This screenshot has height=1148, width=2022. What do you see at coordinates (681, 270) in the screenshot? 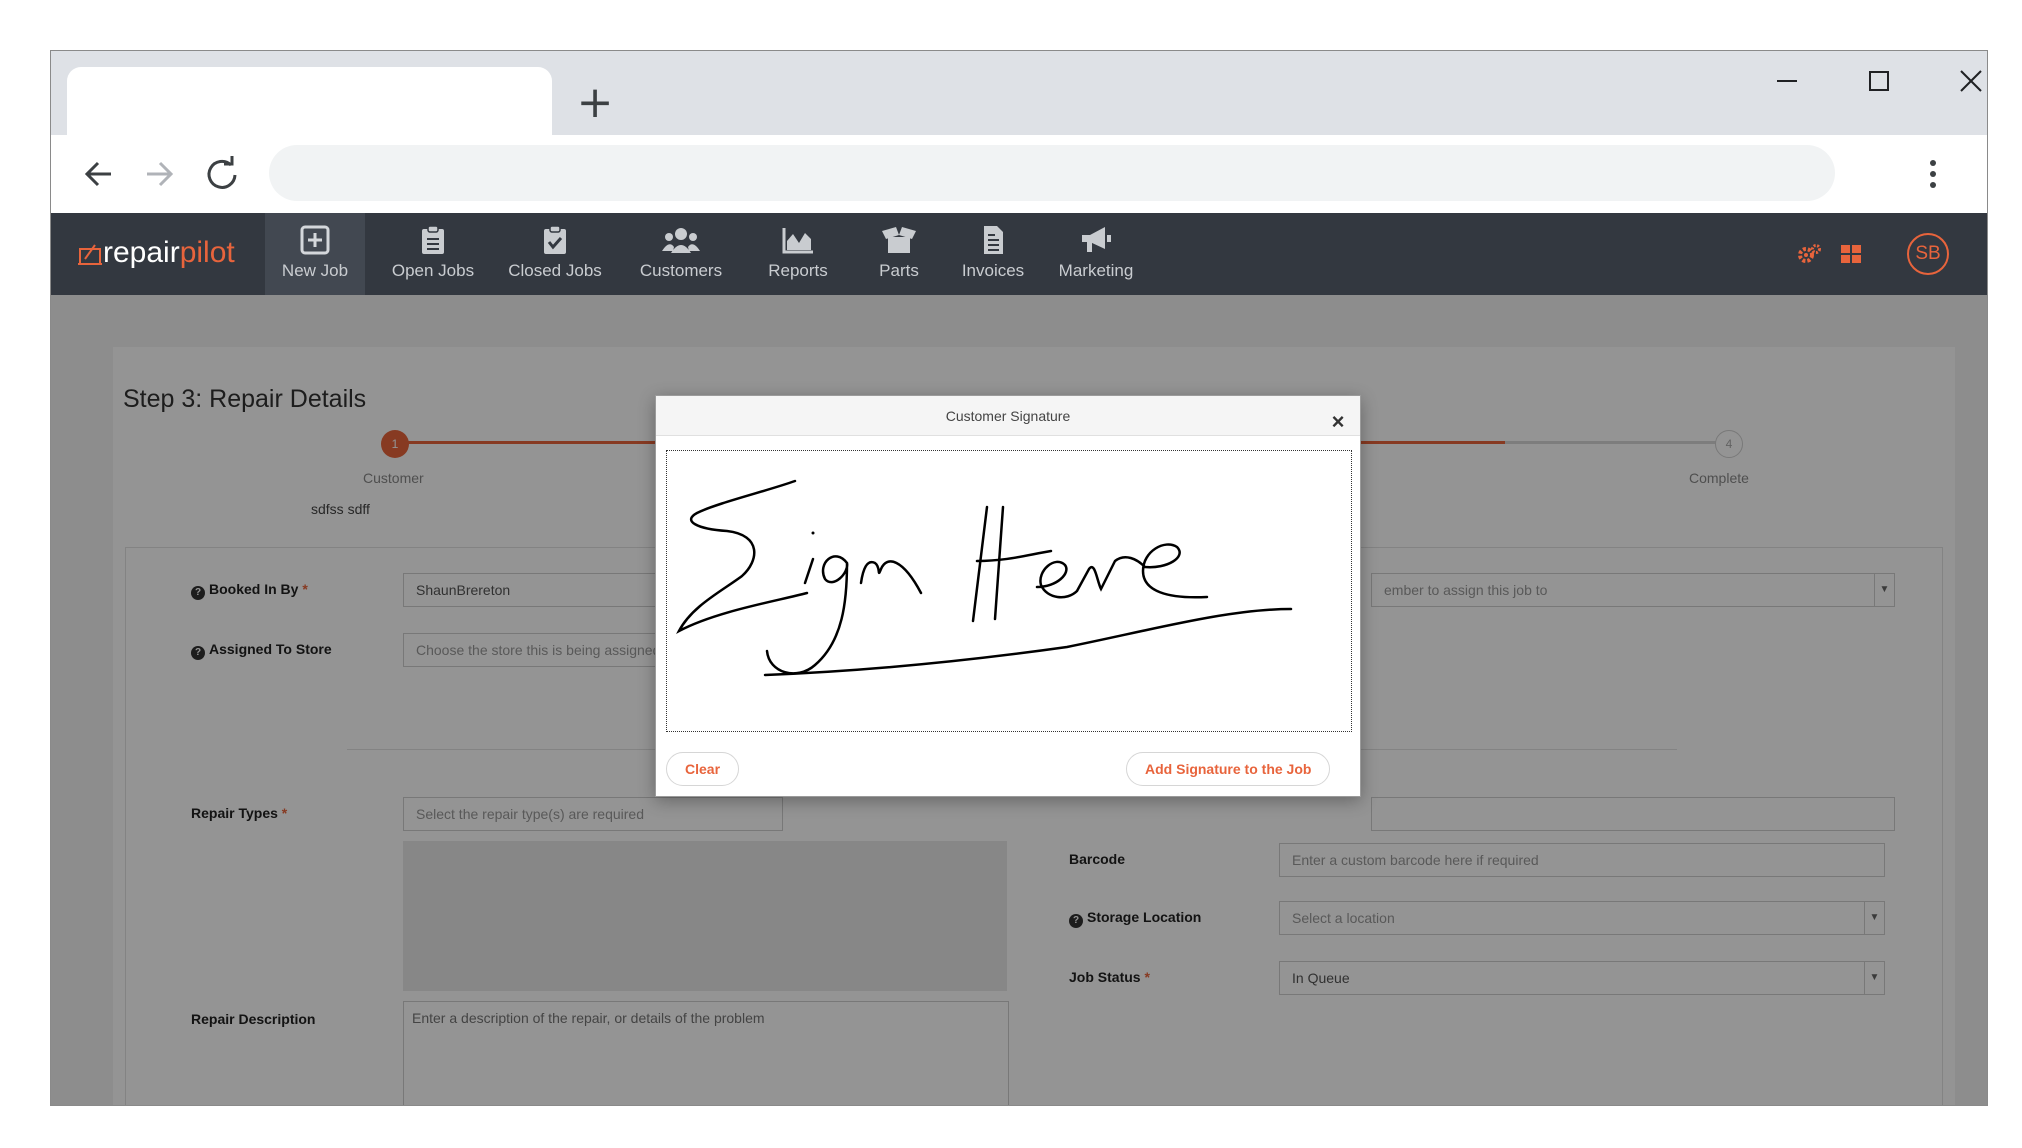
I see `nav-label: Customers` at bounding box center [681, 270].